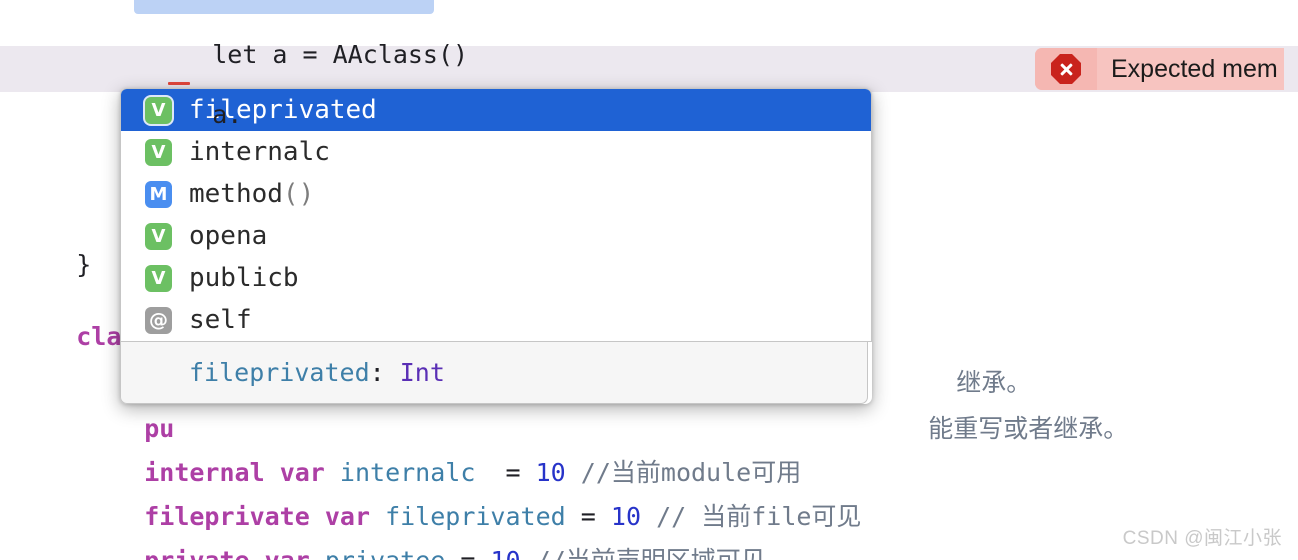 The width and height of the screenshot is (1298, 560). I want to click on csdn-watermark: CSDN @闽江小张, so click(1202, 538).